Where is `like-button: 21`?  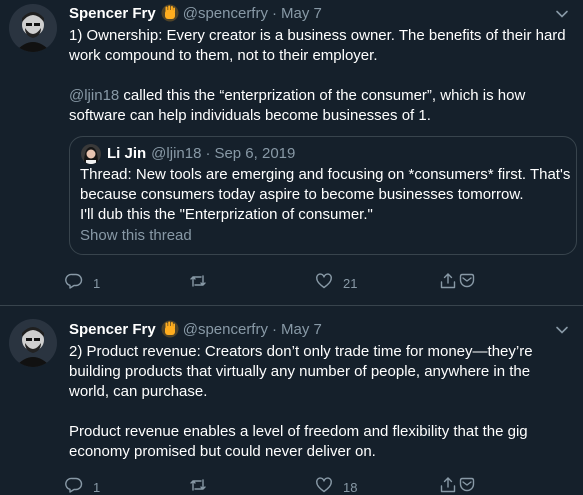
like-button: 21 is located at coordinates (336, 283).